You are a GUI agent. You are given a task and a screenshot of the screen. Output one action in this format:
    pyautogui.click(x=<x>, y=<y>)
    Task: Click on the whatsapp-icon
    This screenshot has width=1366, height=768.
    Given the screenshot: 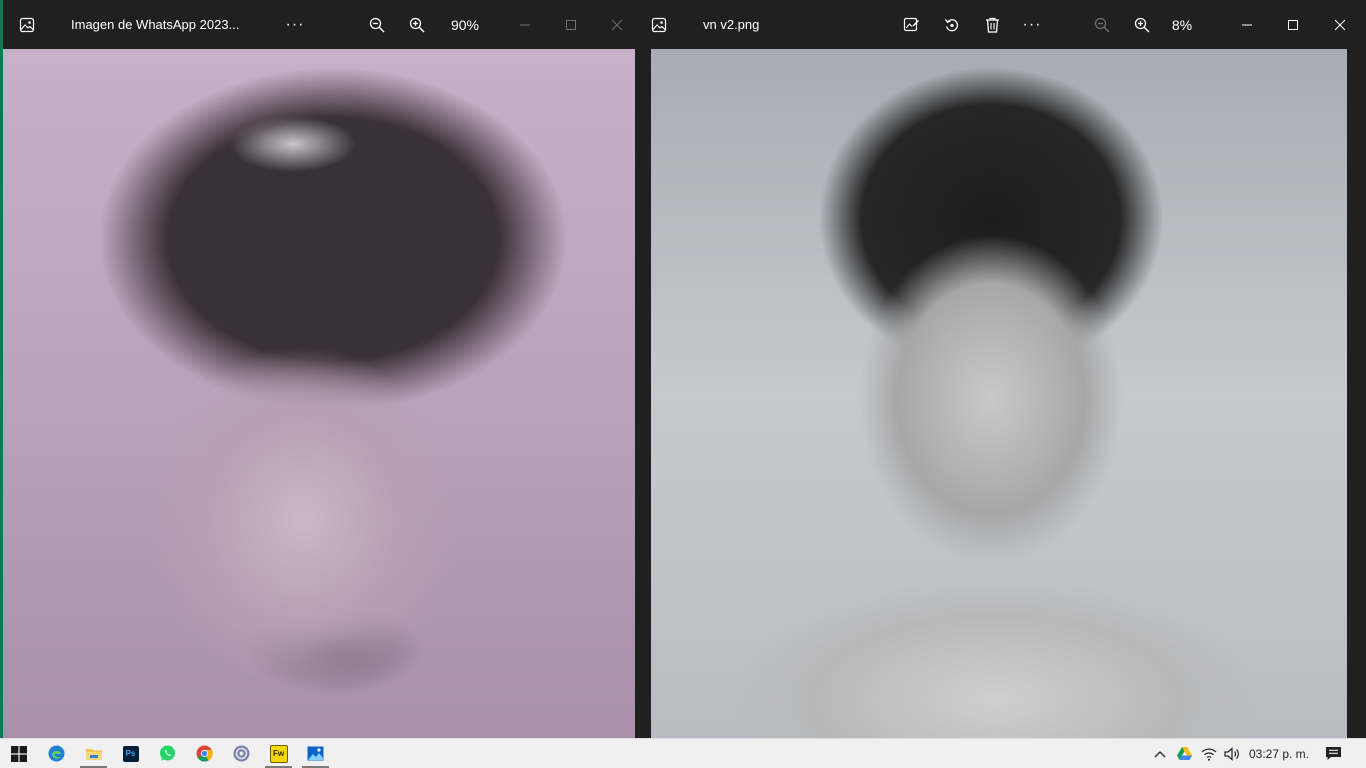 What is the action you would take?
    pyautogui.click(x=167, y=753)
    